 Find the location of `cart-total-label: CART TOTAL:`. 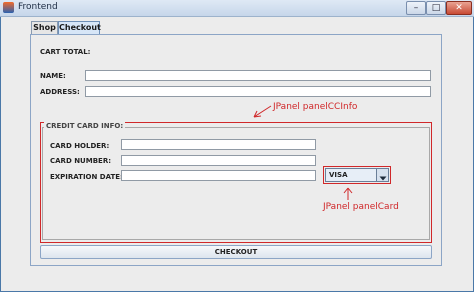

cart-total-label: CART TOTAL: is located at coordinates (65, 52).